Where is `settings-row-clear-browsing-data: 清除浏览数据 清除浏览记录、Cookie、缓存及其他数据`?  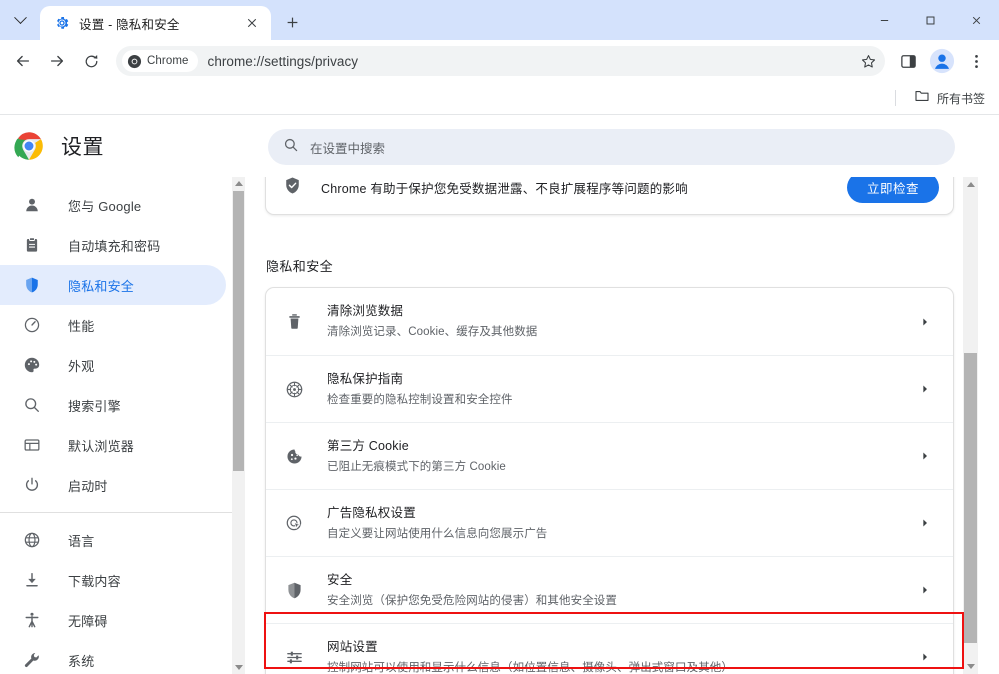 settings-row-clear-browsing-data: 清除浏览数据 清除浏览记录、Cookie、缓存及其他数据 is located at coordinates (609, 321).